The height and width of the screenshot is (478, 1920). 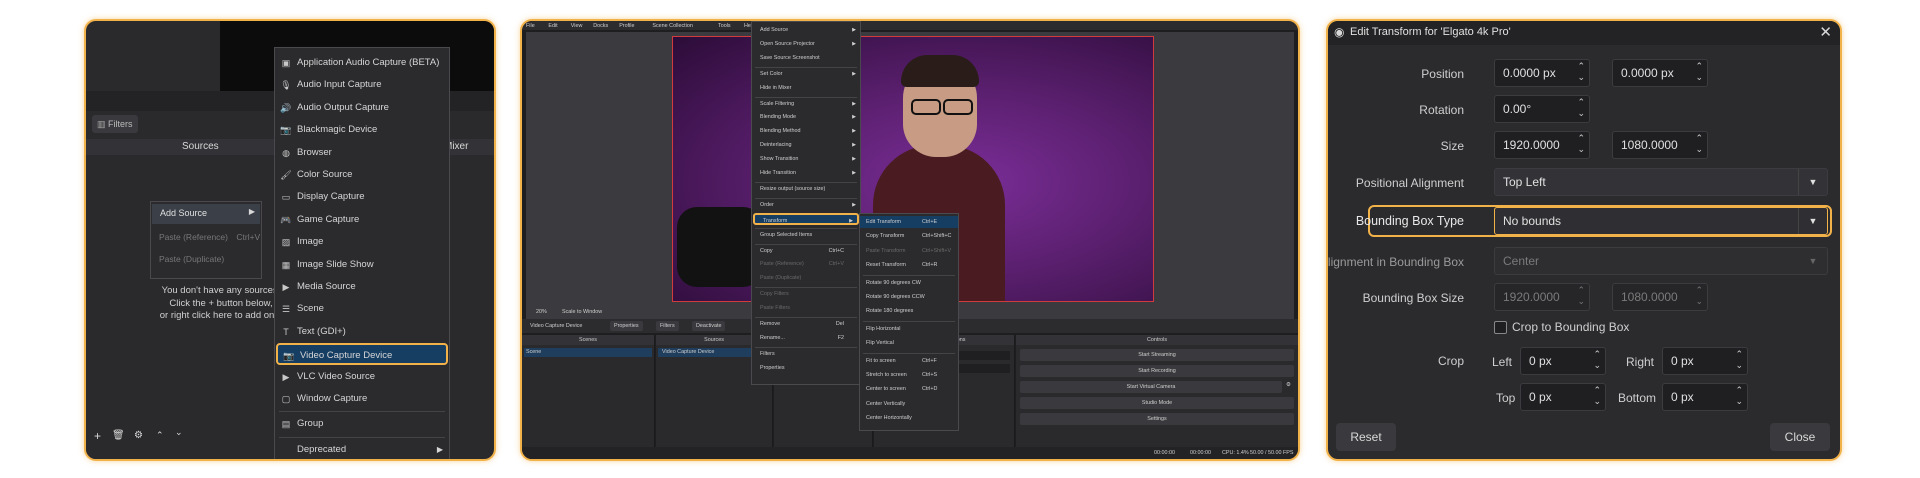 What do you see at coordinates (362, 175) in the screenshot?
I see `submenu-item-5: 🖌 Color Source` at bounding box center [362, 175].